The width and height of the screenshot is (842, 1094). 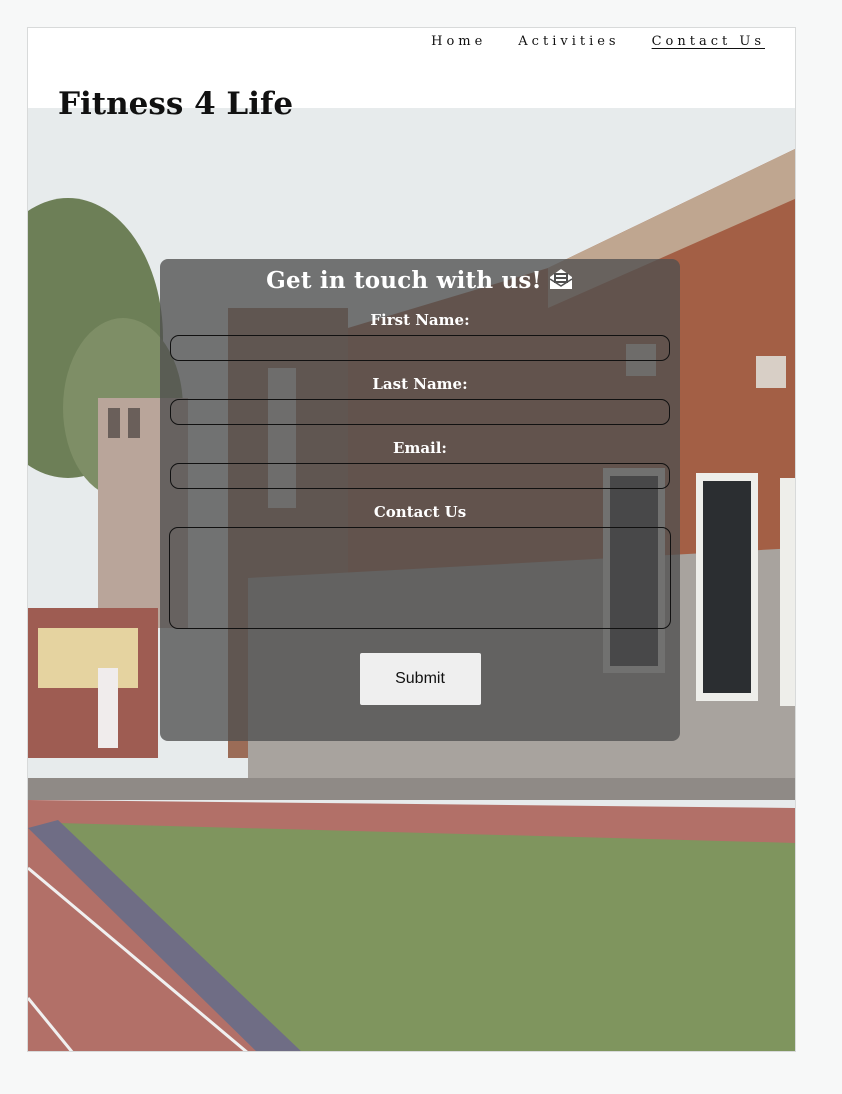 I want to click on first-name-input, so click(x=420, y=348).